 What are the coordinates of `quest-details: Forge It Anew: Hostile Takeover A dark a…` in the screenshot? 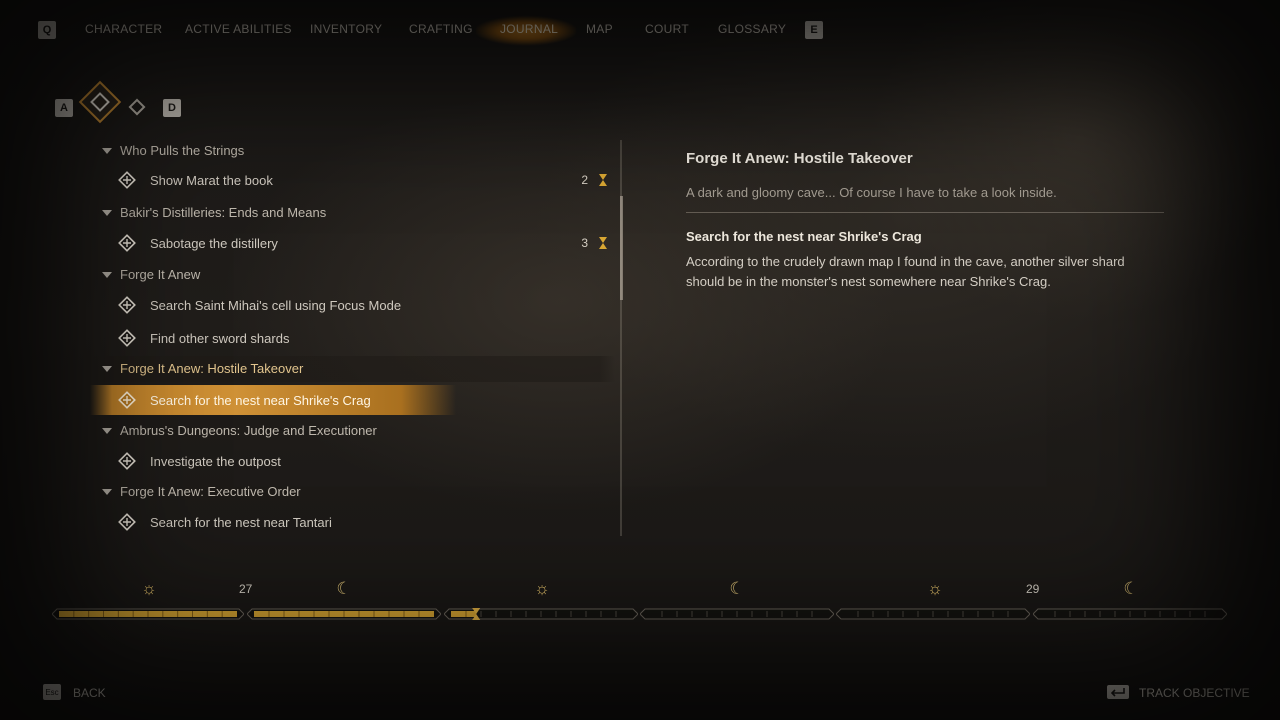 It's located at (926, 219).